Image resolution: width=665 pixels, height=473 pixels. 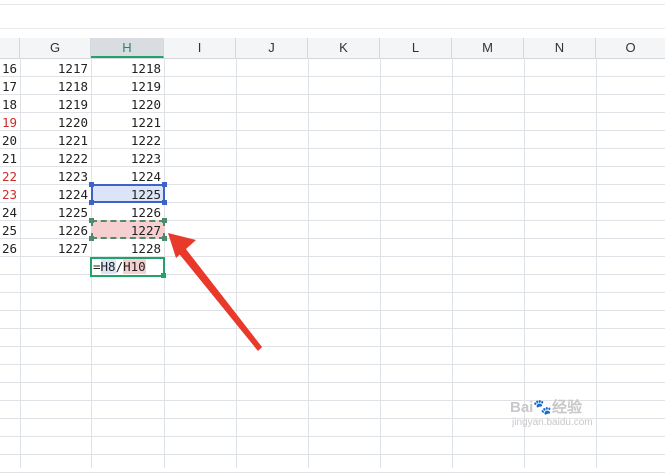 What do you see at coordinates (552, 422) in the screenshot?
I see `baidu-watermark-url: jingyan.baidu.com` at bounding box center [552, 422].